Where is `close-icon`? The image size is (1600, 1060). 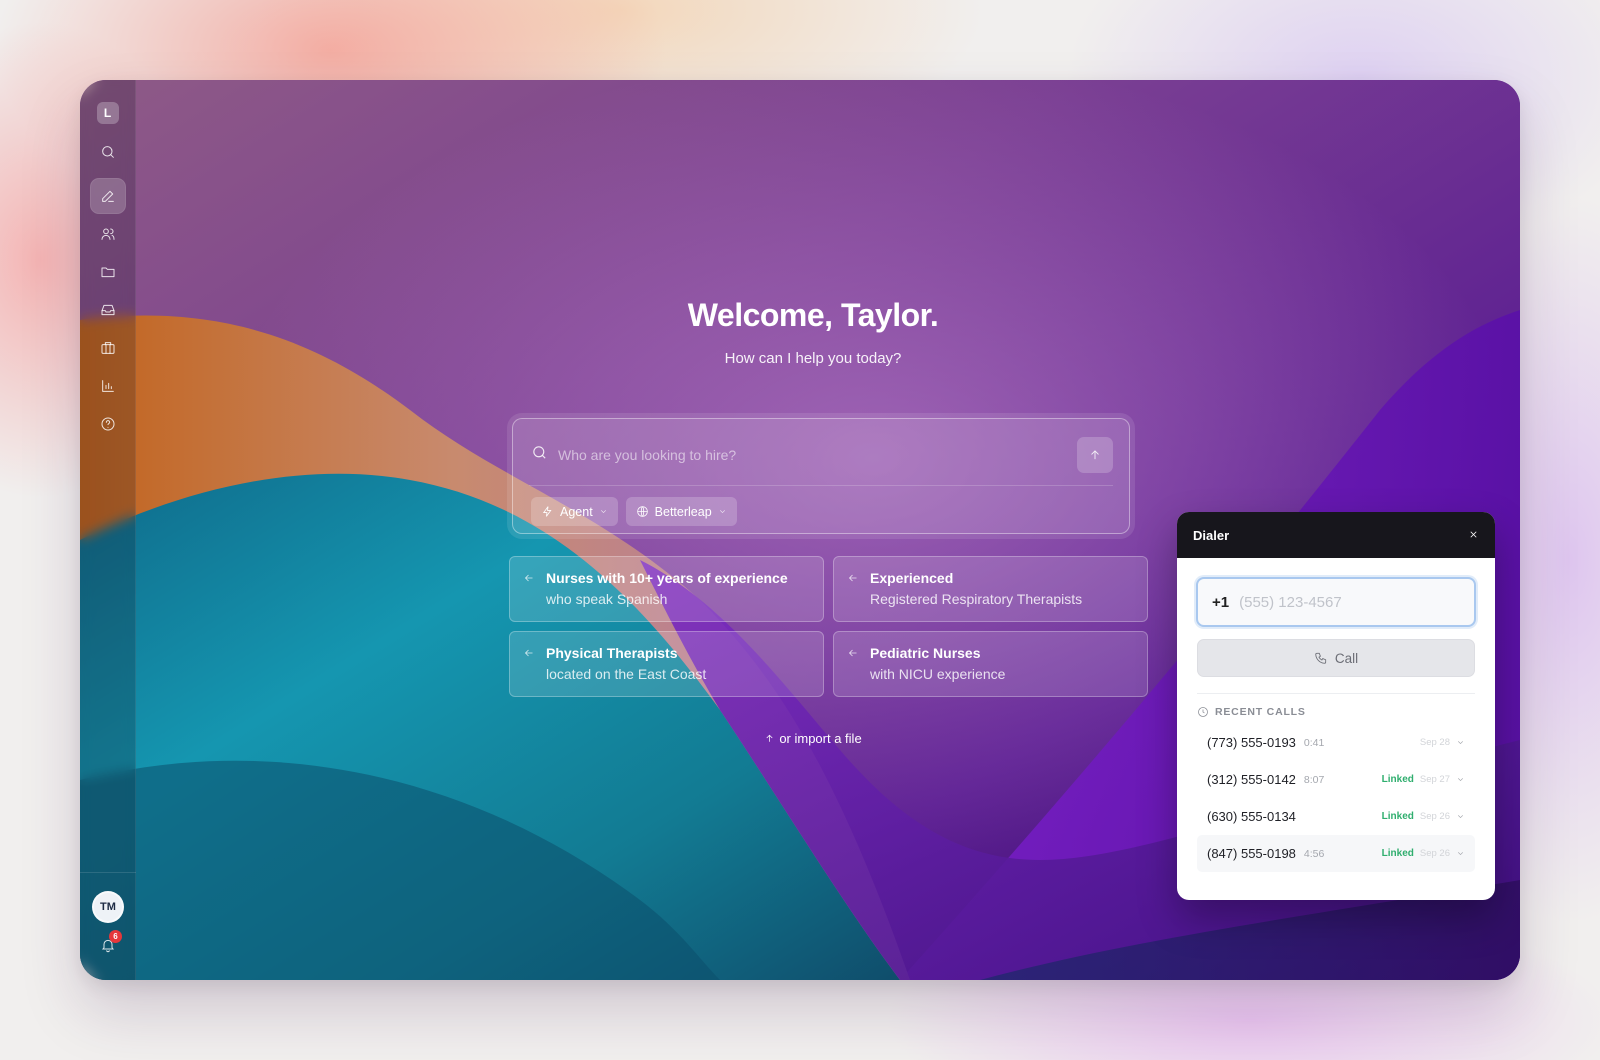
close-icon is located at coordinates (1473, 534).